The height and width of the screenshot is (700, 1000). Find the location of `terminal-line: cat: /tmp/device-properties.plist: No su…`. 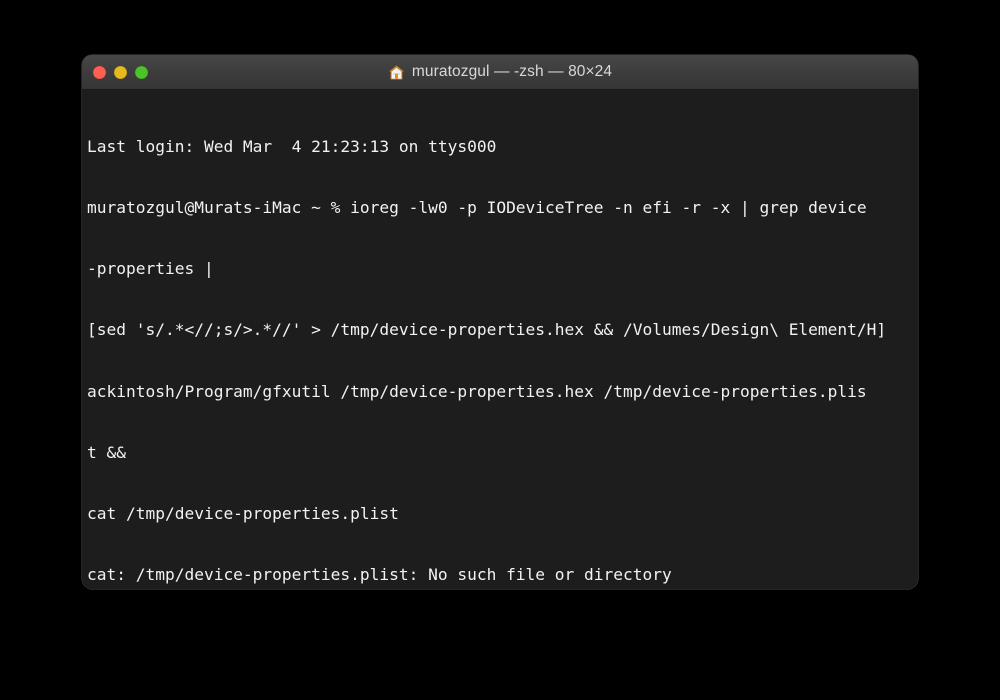

terminal-line: cat: /tmp/device-properties.plist: No su… is located at coordinates (379, 575).